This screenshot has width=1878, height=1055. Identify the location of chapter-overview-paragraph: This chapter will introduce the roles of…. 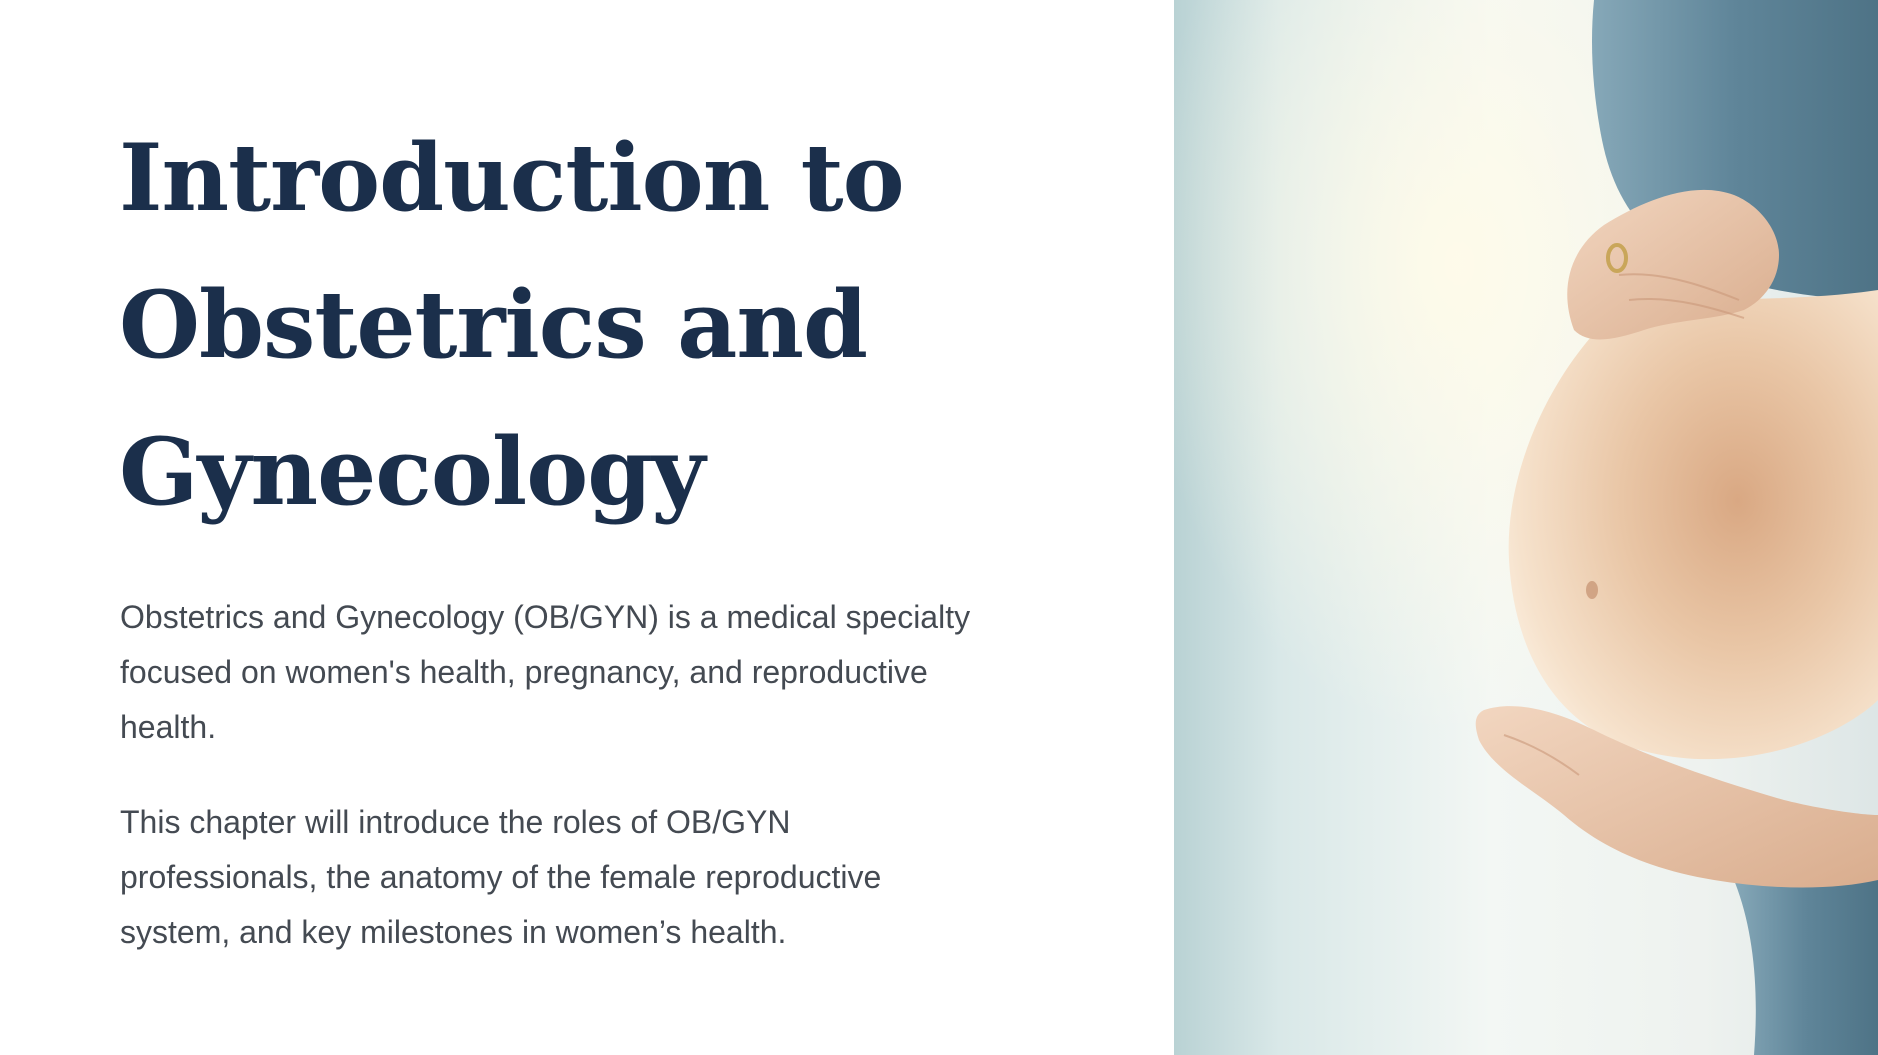
(595, 877).